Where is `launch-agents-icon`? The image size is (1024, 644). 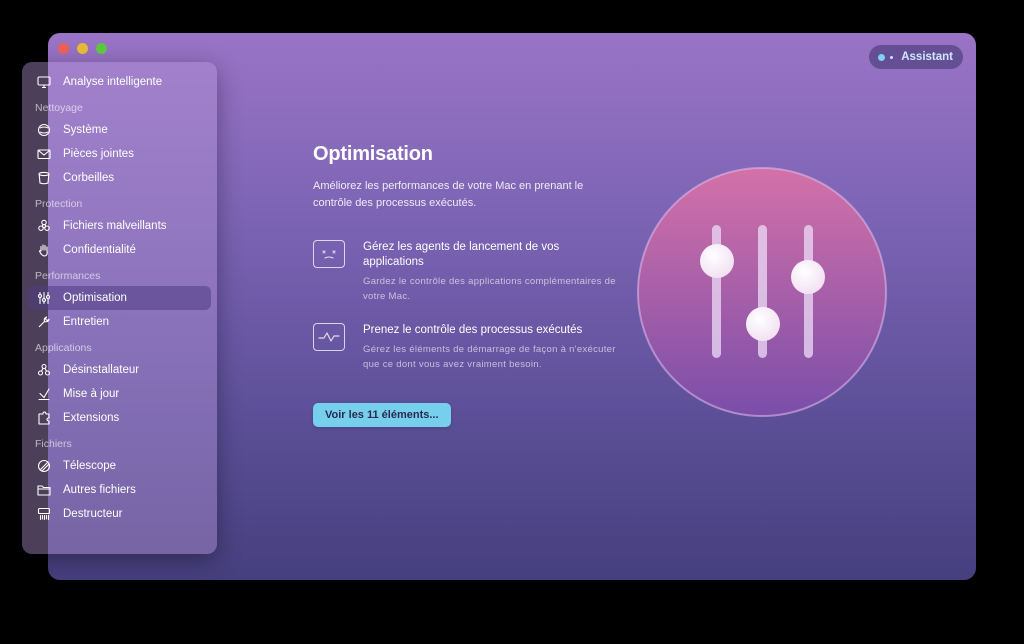
launch-agents-icon is located at coordinates (329, 254).